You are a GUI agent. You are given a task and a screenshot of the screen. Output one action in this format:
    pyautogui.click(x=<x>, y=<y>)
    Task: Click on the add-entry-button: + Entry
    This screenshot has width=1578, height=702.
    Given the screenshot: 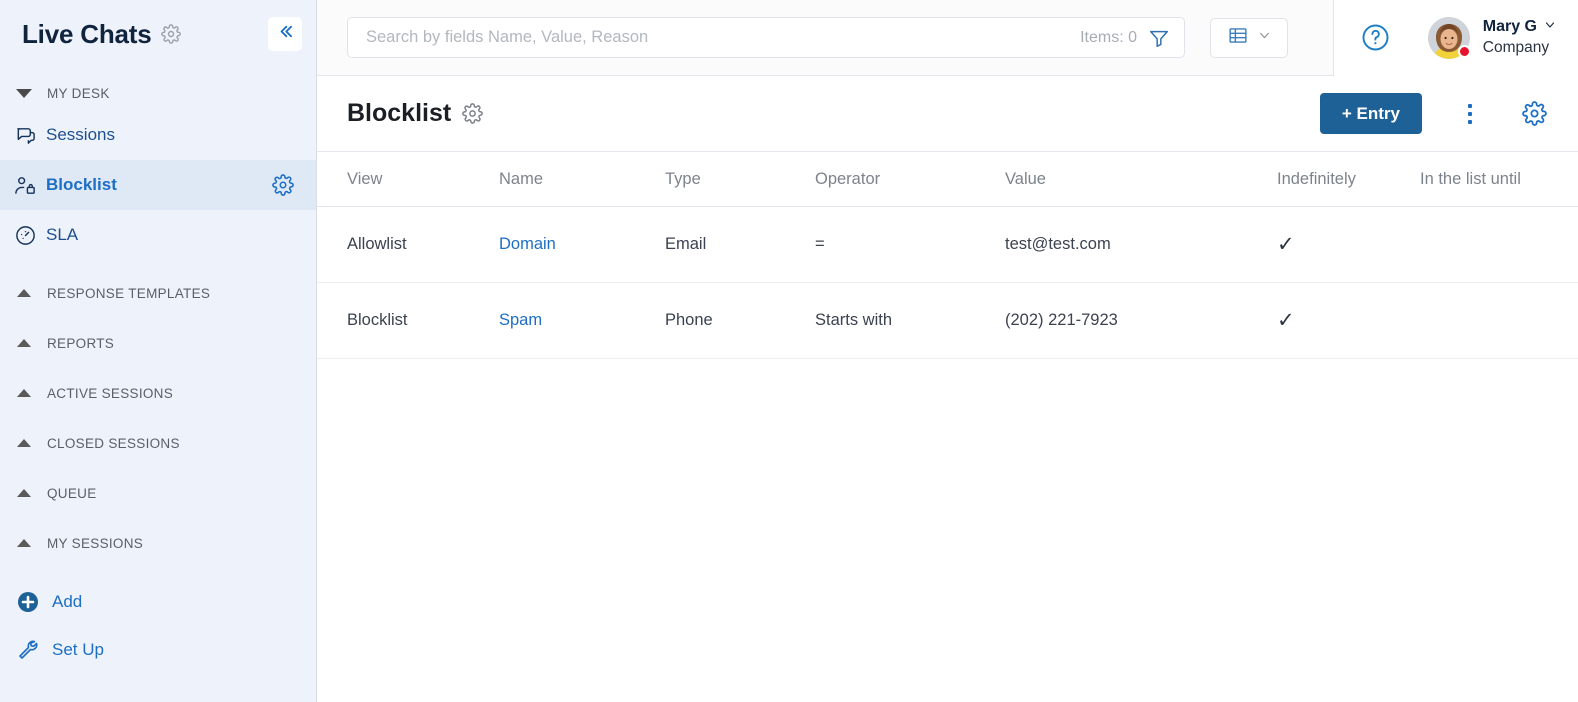 What is the action you would take?
    pyautogui.click(x=1370, y=113)
    